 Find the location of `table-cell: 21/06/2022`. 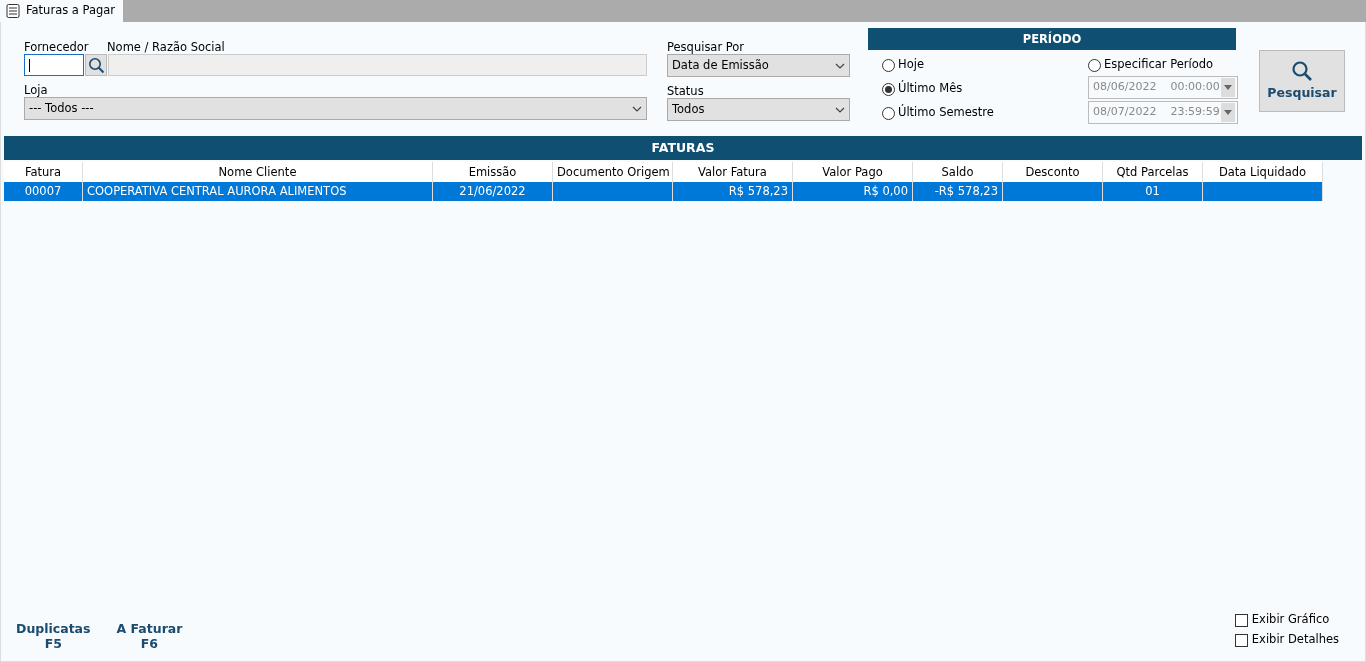

table-cell: 21/06/2022 is located at coordinates (493, 191).